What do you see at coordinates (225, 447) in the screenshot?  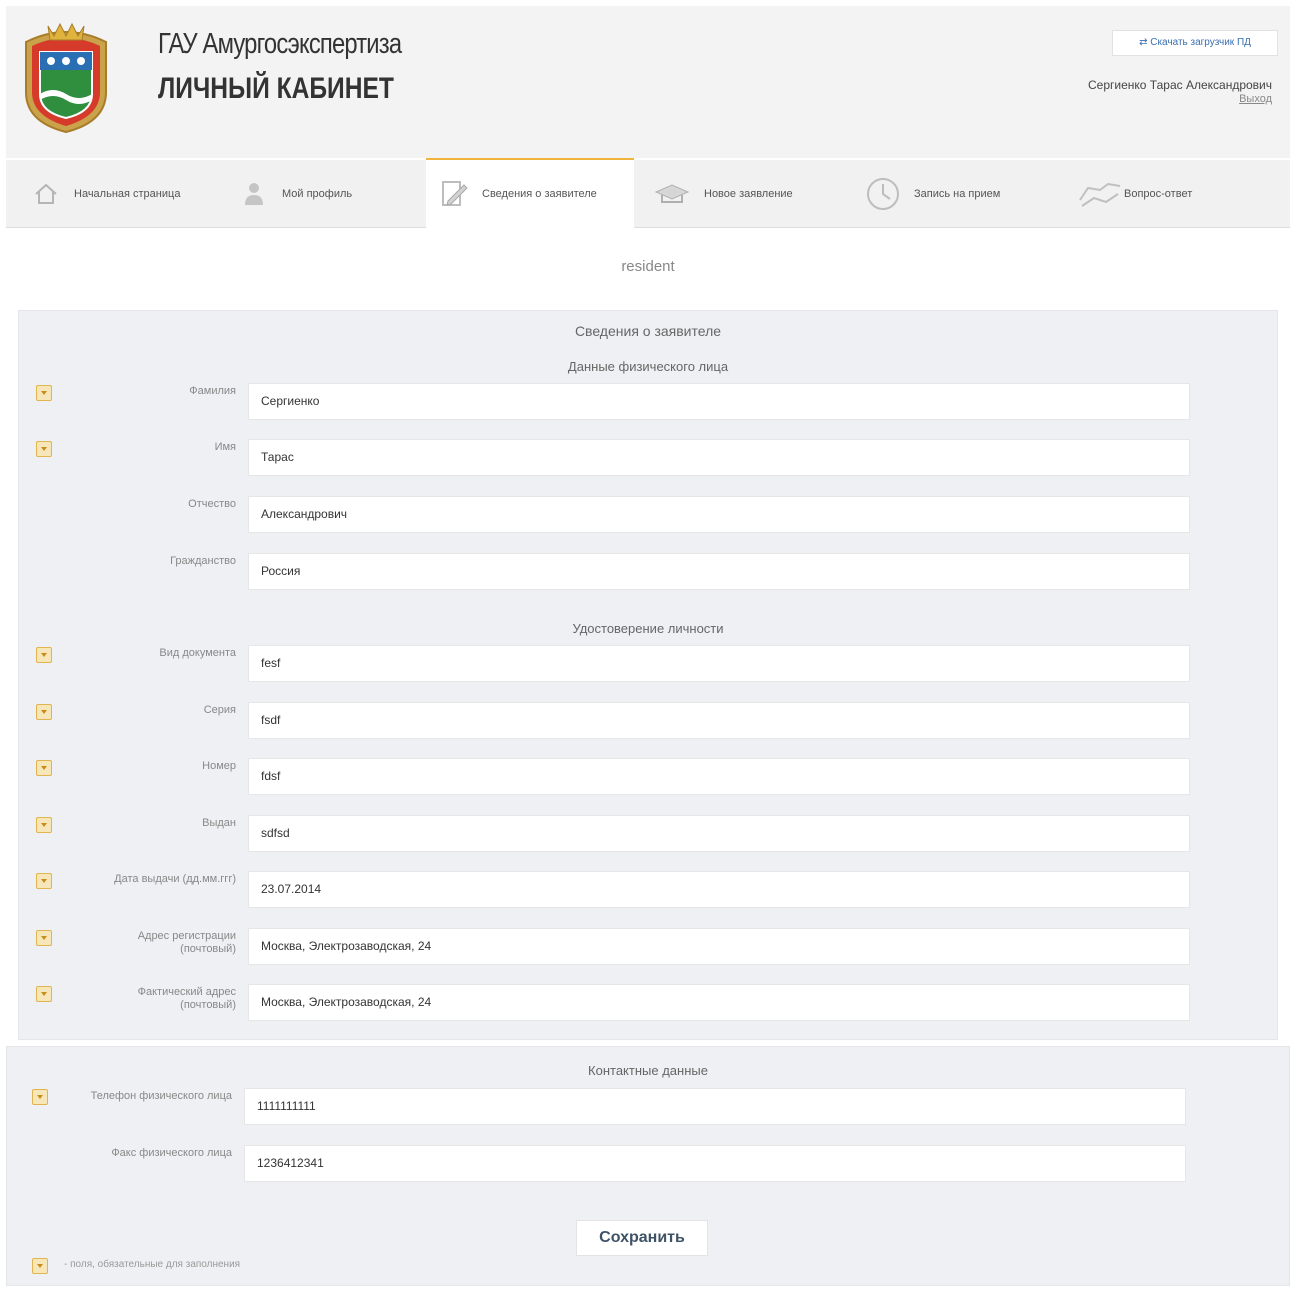 I see `name-label: Имя` at bounding box center [225, 447].